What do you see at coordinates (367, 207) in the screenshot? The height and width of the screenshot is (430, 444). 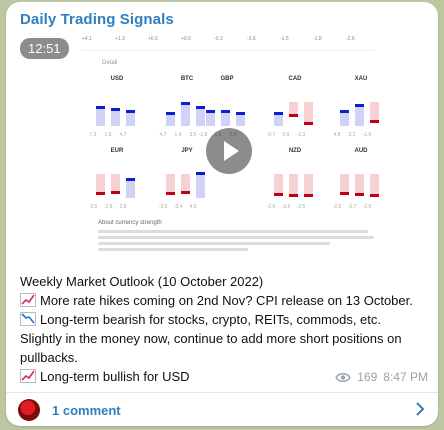 I see `strength-caption: -2.5` at bounding box center [367, 207].